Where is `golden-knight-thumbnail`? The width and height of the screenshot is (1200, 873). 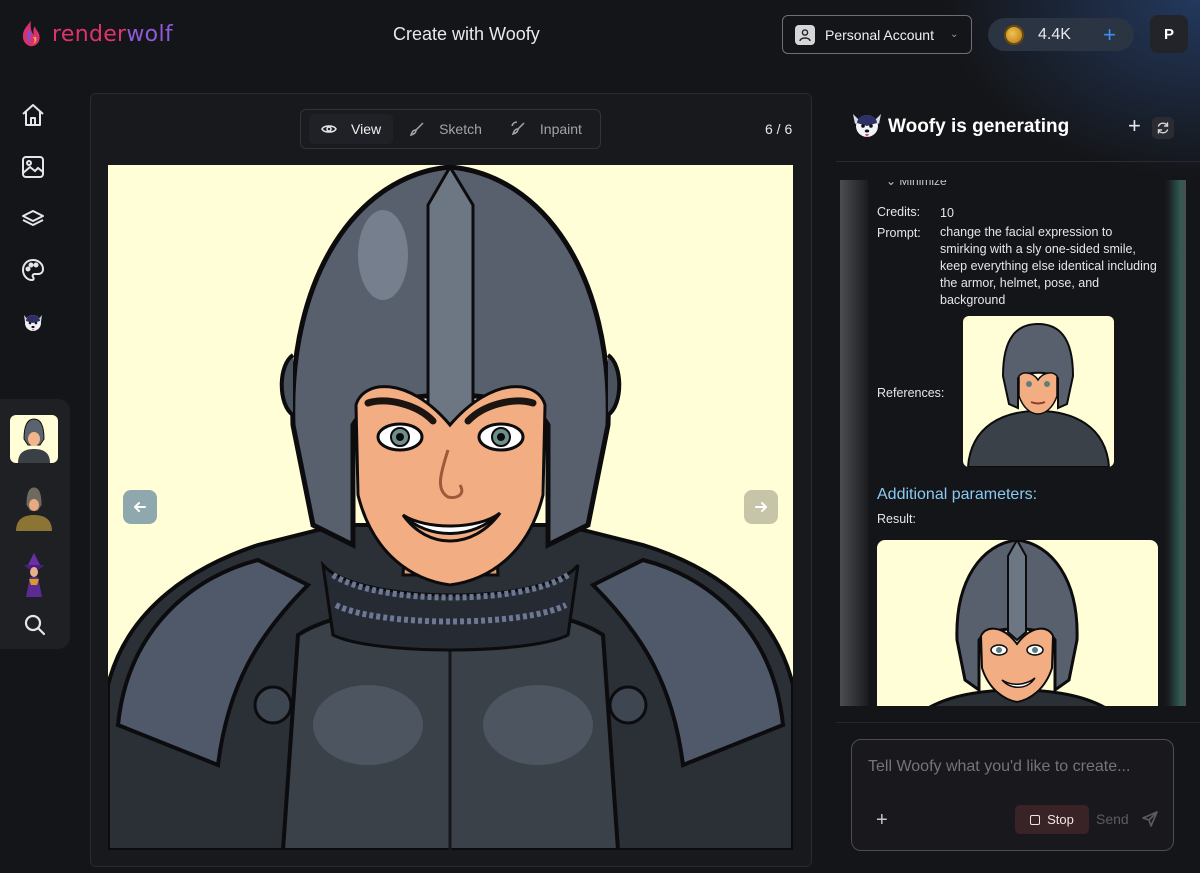 golden-knight-thumbnail is located at coordinates (34, 507).